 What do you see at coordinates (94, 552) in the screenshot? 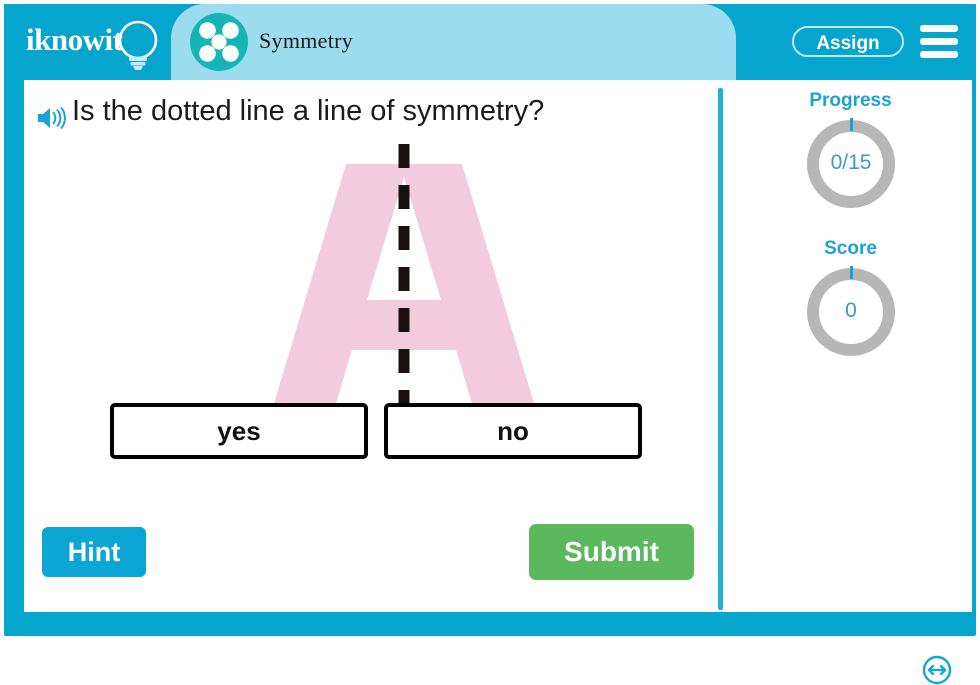
I see `hint-button: Hint` at bounding box center [94, 552].